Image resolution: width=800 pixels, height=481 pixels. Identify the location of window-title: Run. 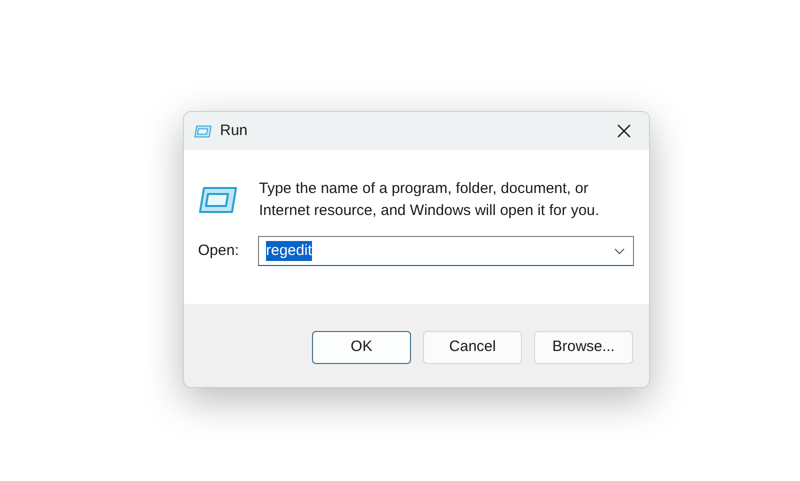
(234, 130).